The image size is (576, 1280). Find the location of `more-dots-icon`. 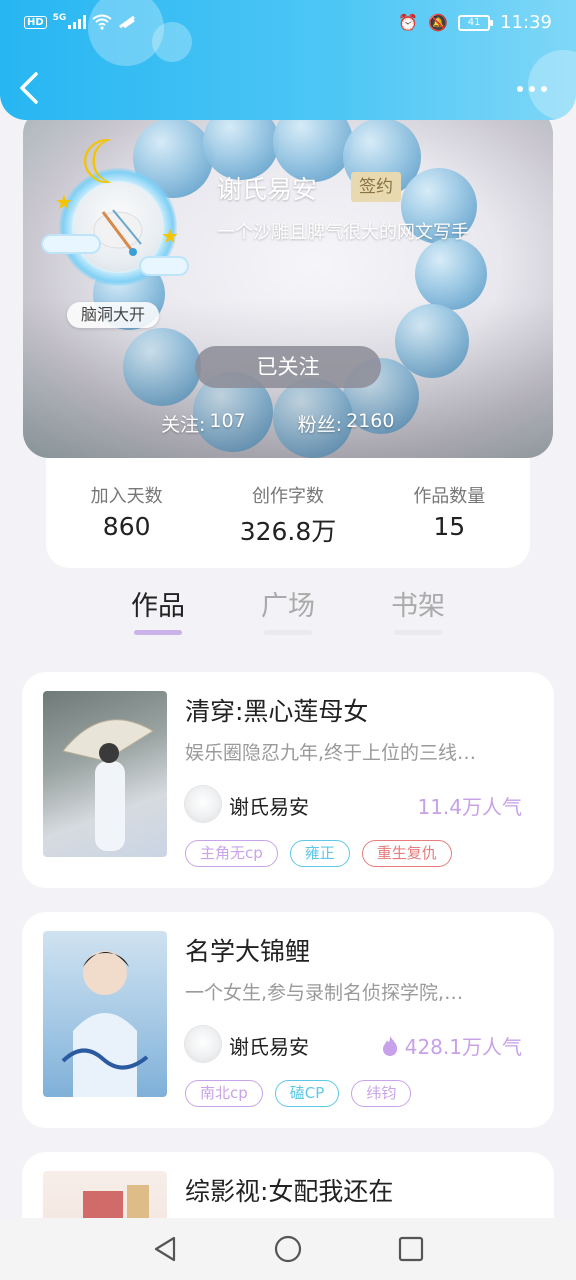

more-dots-icon is located at coordinates (532, 89).